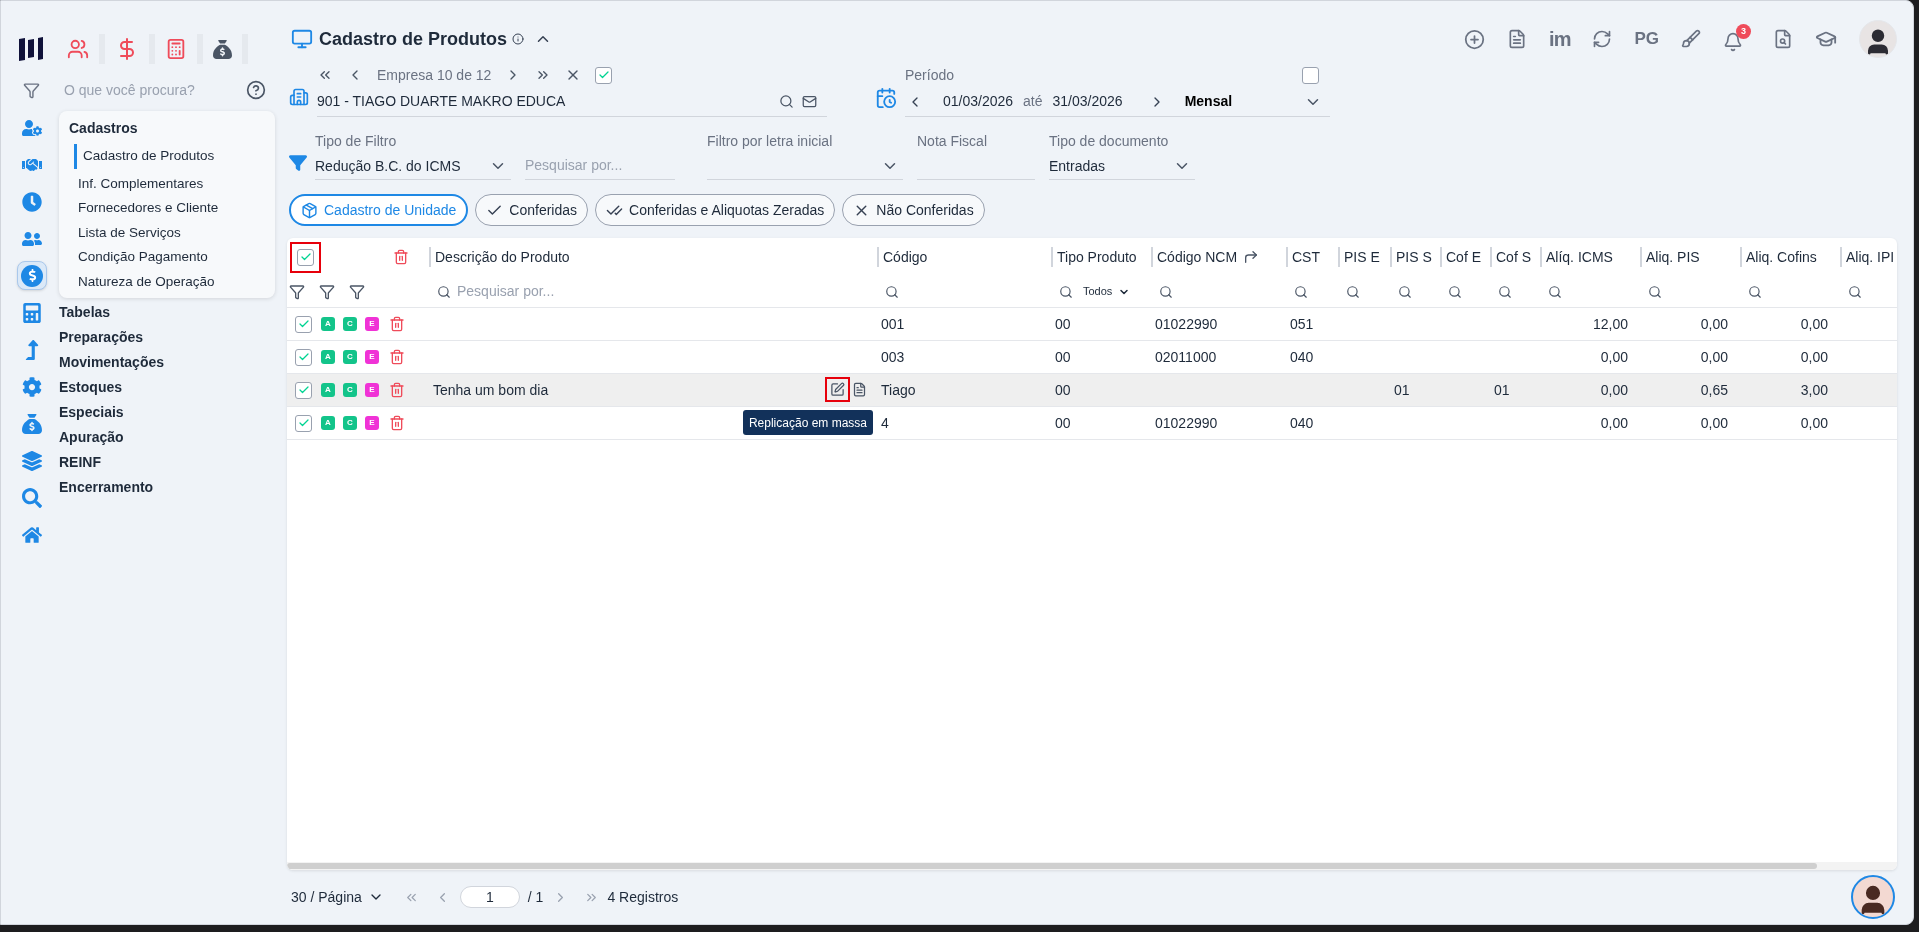 The image size is (1919, 932). What do you see at coordinates (837, 389) in the screenshot?
I see `edit-icon` at bounding box center [837, 389].